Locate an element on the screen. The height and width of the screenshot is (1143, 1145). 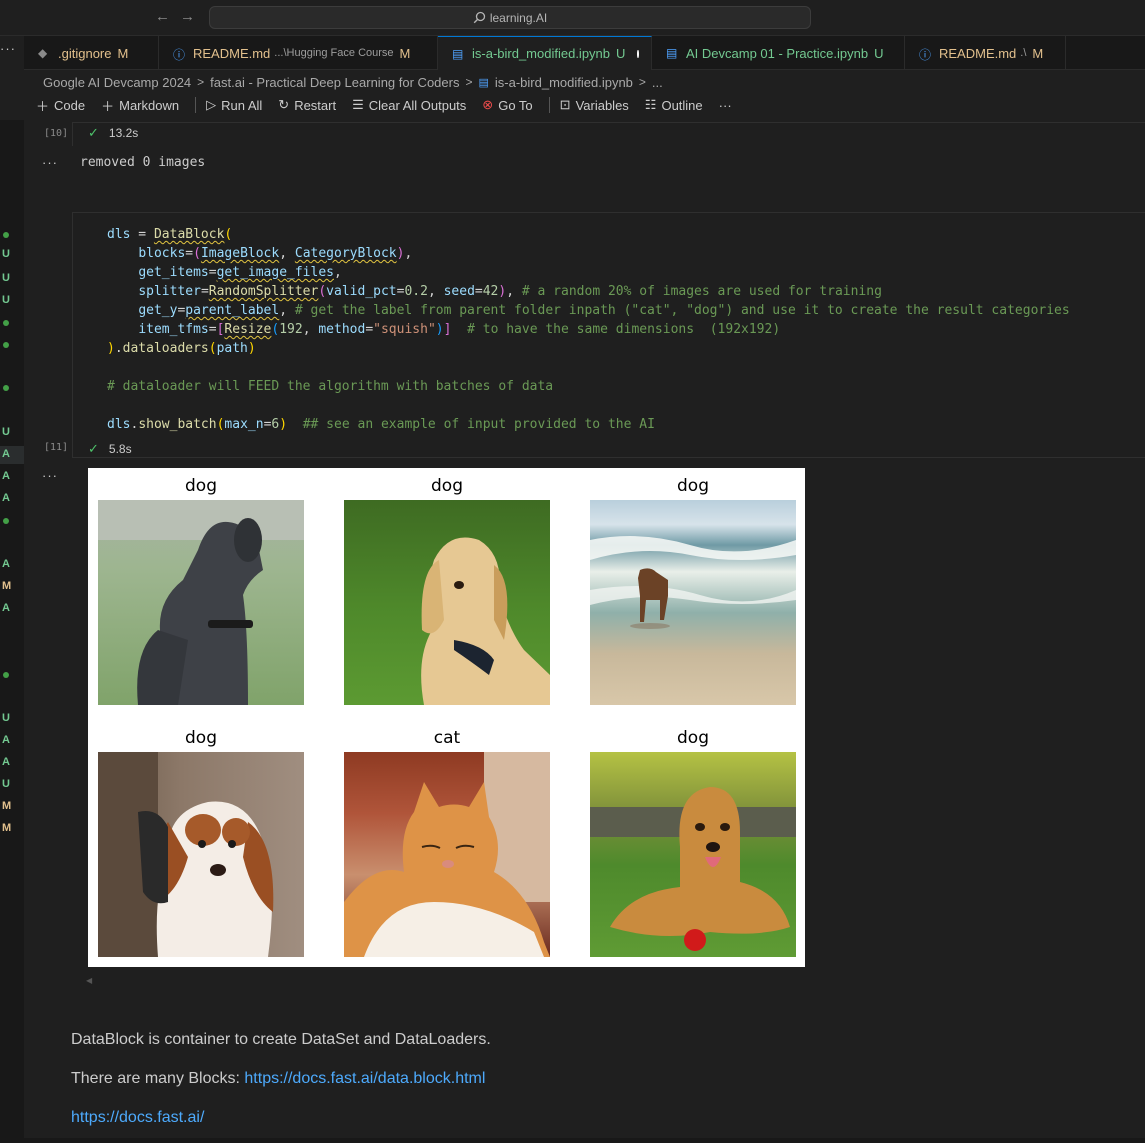
tab-readme-local: ⓘ README.md .\ M is located at coordinates (985, 53).